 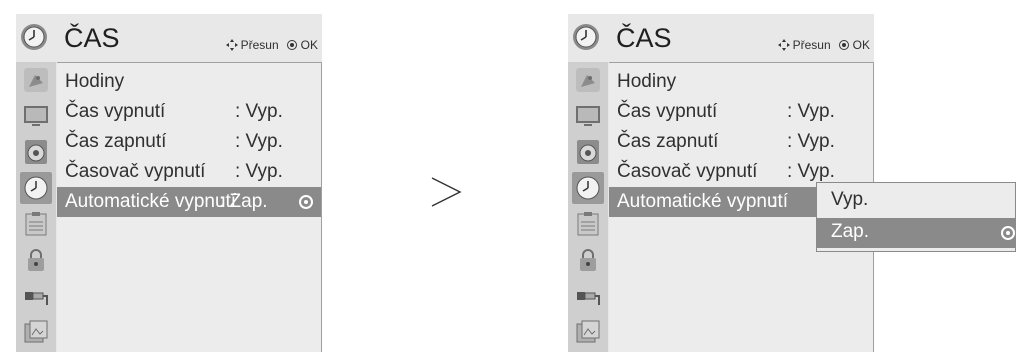 I want to click on menu-item-value: :, so click(x=774, y=201).